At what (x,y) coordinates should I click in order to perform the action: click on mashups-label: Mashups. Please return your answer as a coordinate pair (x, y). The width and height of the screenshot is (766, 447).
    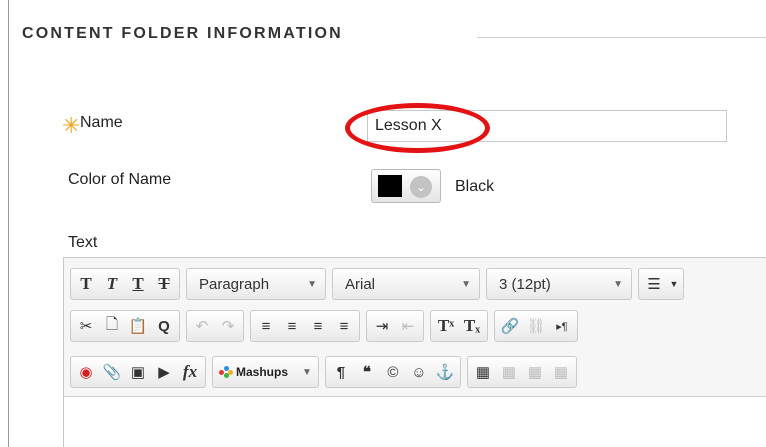
    Looking at the image, I should click on (262, 372).